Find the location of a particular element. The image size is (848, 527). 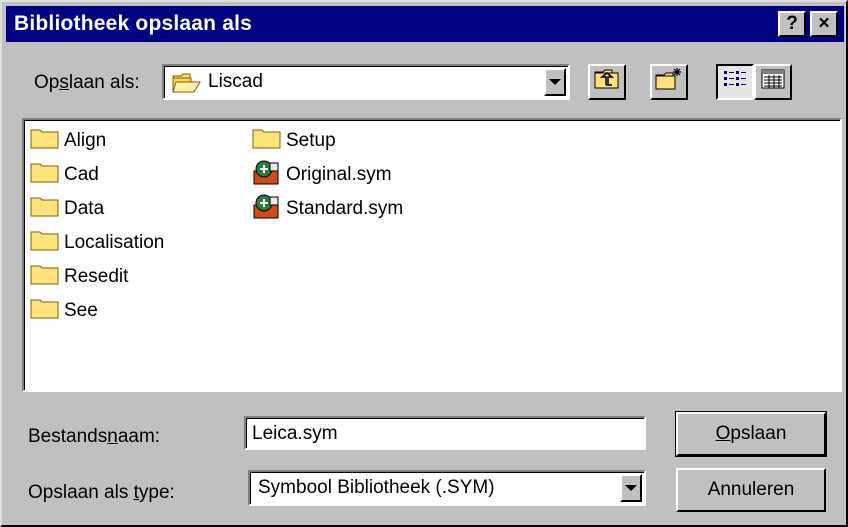

list-item-file: Original.sym is located at coordinates (322, 175).